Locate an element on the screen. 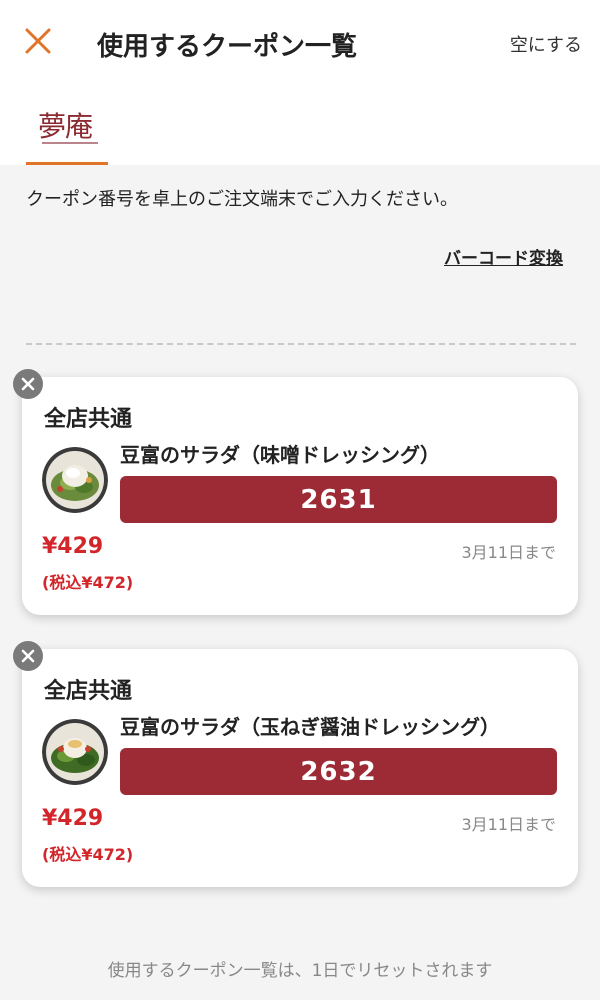 This screenshot has width=600, height=1000. brand-logo: 夢庵 is located at coordinates (65, 126).